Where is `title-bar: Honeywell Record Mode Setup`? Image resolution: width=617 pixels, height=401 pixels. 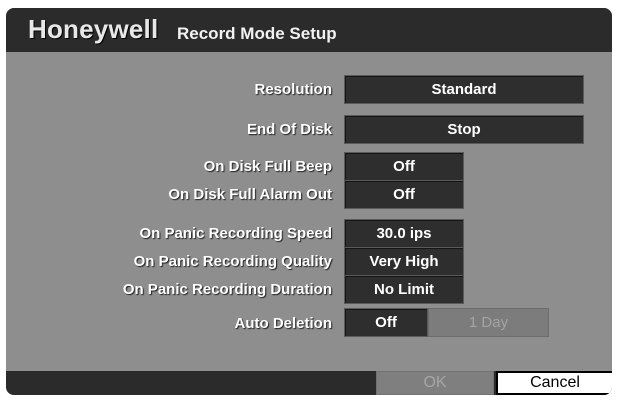 title-bar: Honeywell Record Mode Setup is located at coordinates (309, 30).